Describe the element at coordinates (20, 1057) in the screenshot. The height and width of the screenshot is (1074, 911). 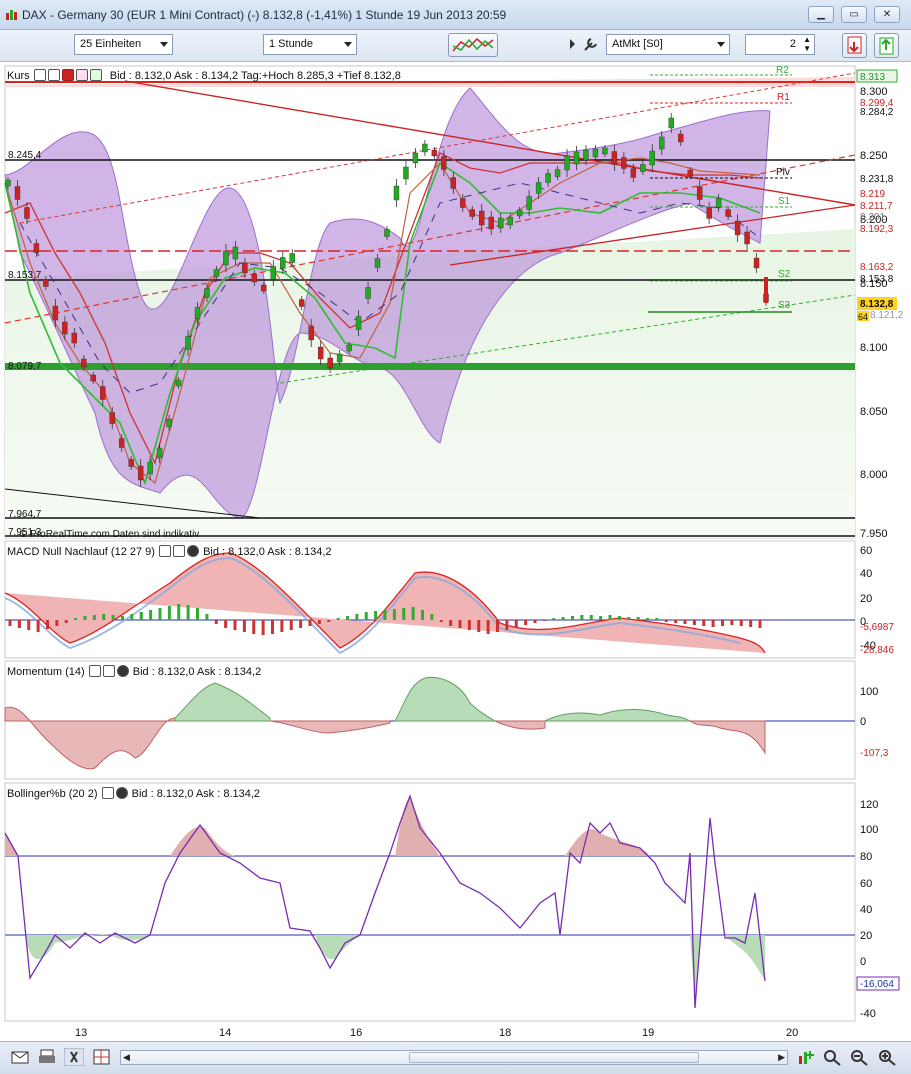
I see `mail-icon` at that location.